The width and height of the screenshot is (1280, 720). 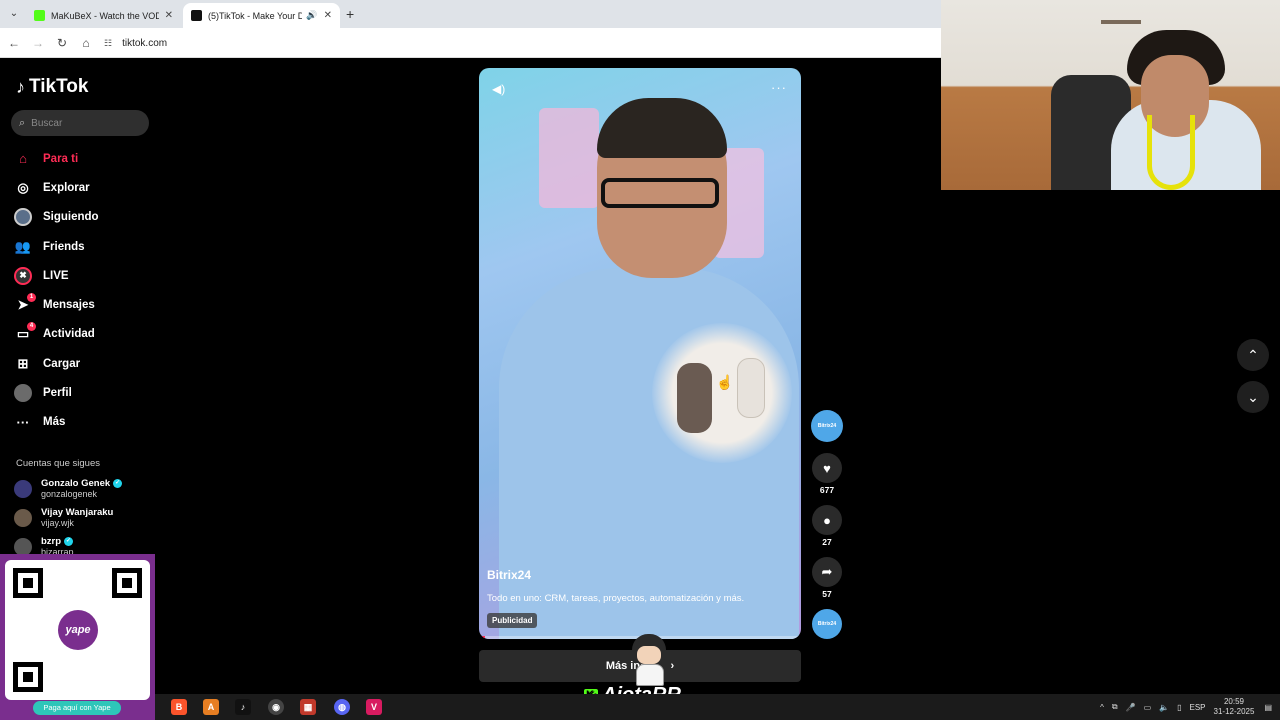 What do you see at coordinates (22, 122) in the screenshot?
I see `search-icon: ⌕` at bounding box center [22, 122].